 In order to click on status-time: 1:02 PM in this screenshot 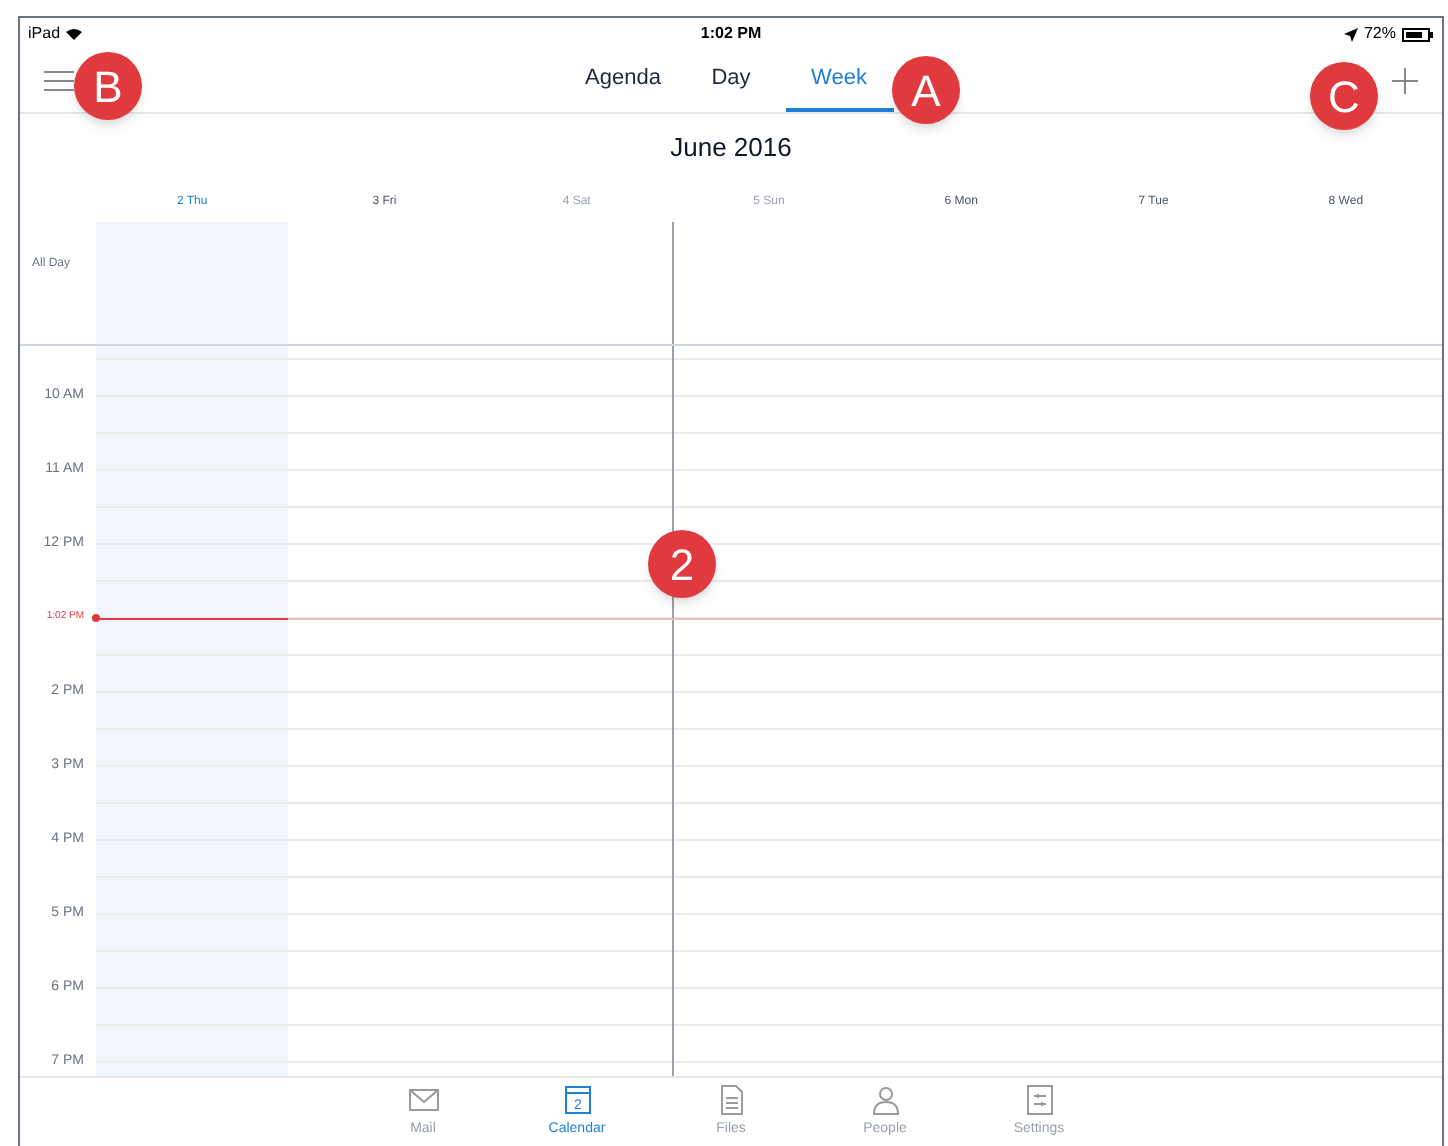, I will do `click(731, 34)`.